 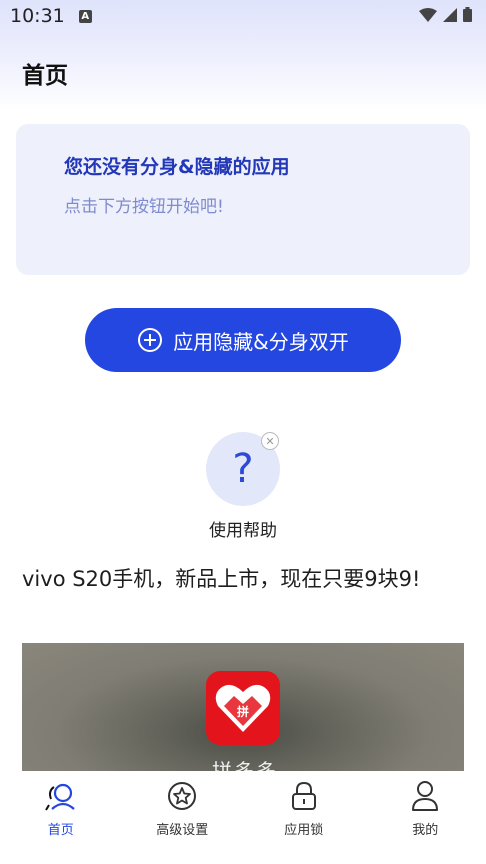 I want to click on heart-logo-icon: 拼, so click(x=243, y=708).